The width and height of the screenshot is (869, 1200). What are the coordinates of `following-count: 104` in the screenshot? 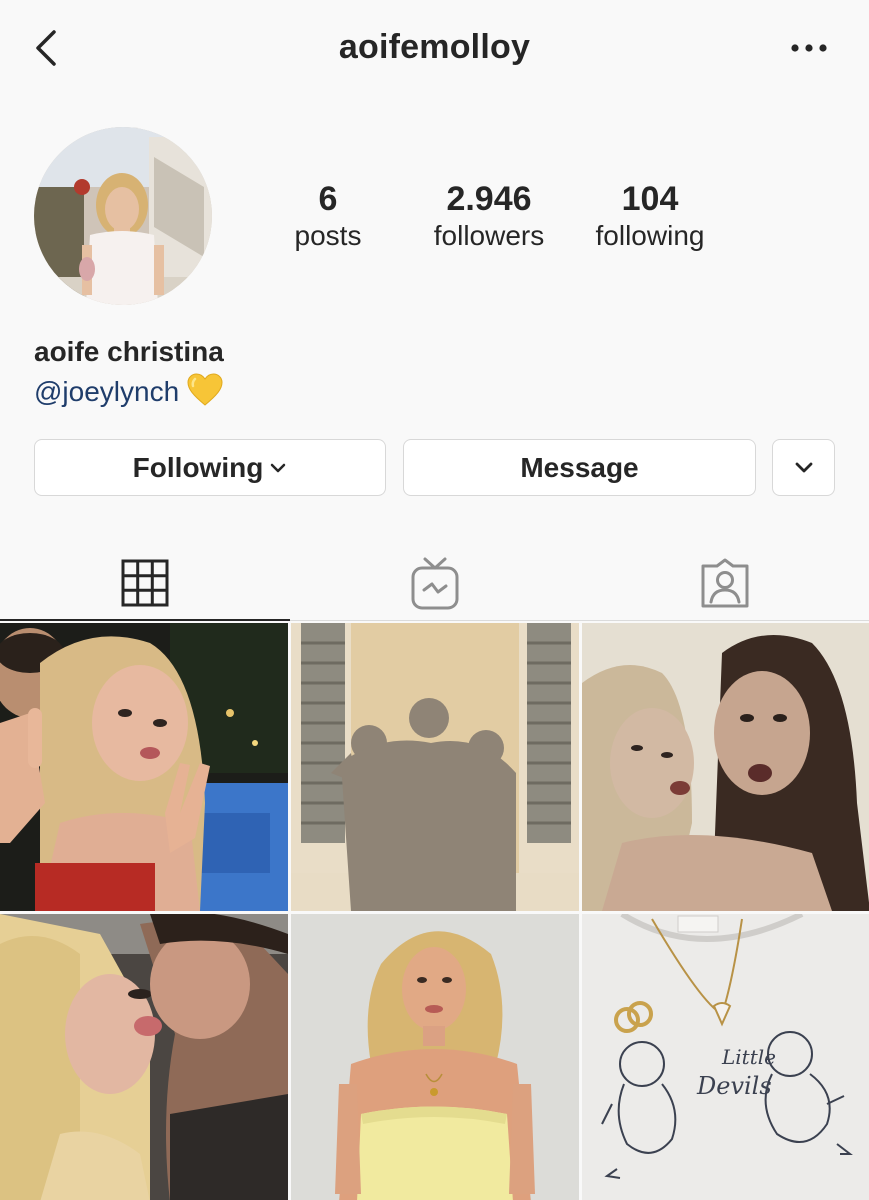 It's located at (650, 199).